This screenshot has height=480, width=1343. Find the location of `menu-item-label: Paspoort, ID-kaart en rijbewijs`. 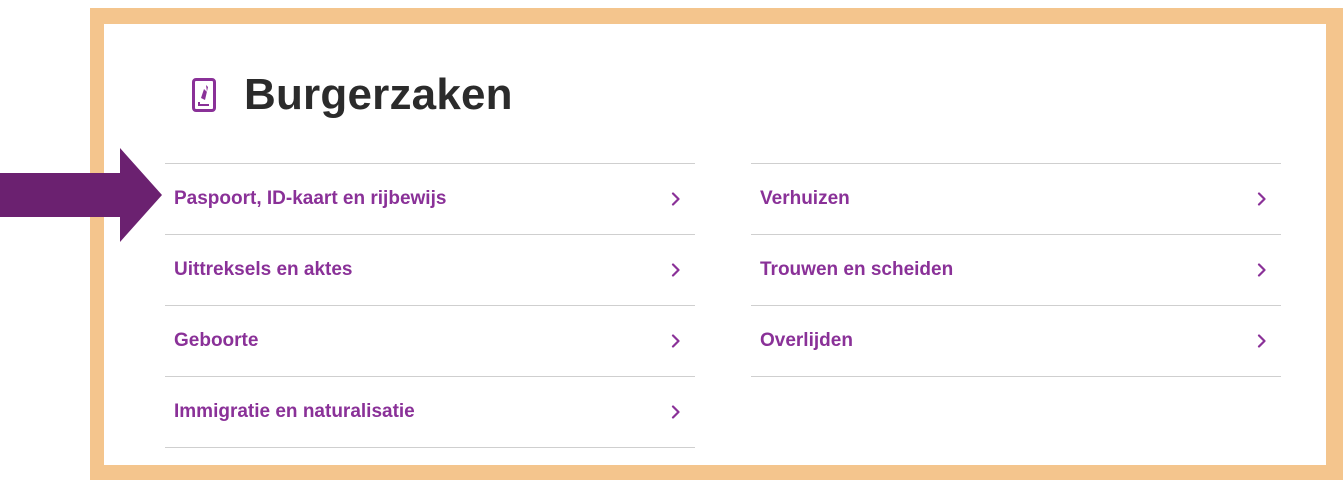

menu-item-label: Paspoort, ID-kaart en rijbewijs is located at coordinates (310, 198).